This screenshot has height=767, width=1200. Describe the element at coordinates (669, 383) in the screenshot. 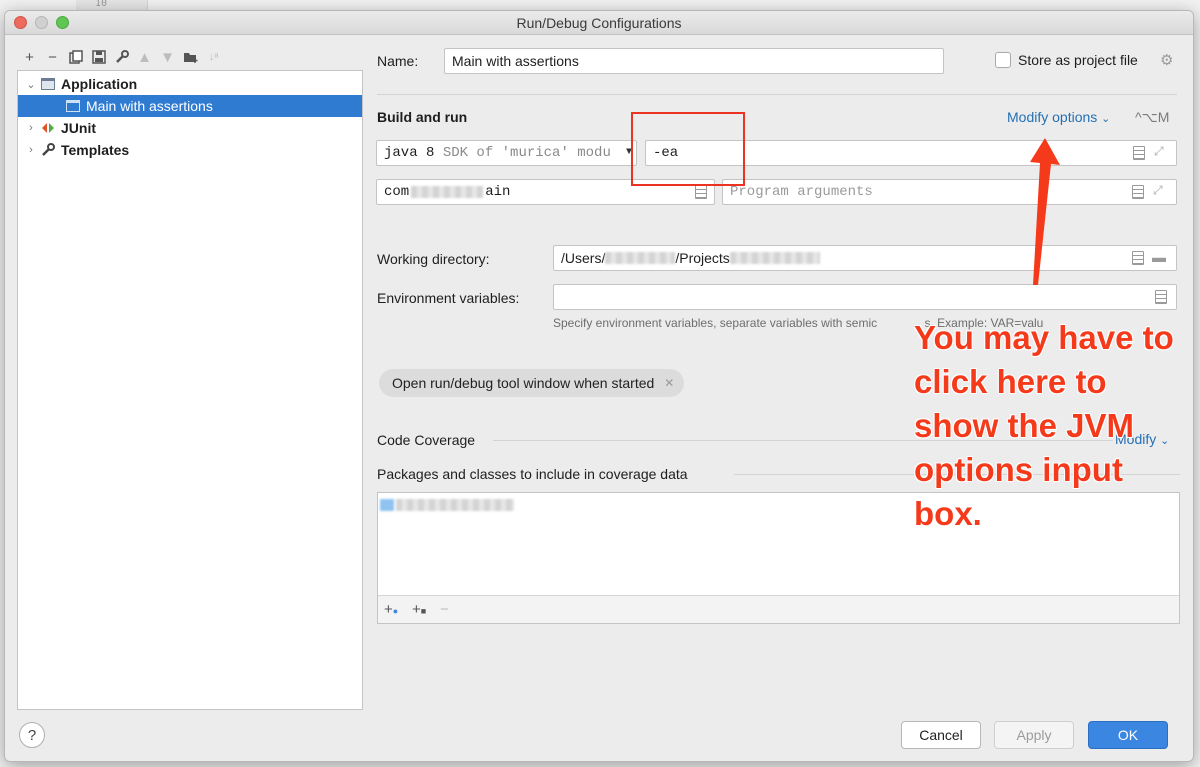

I see `close-icon: ✕` at that location.